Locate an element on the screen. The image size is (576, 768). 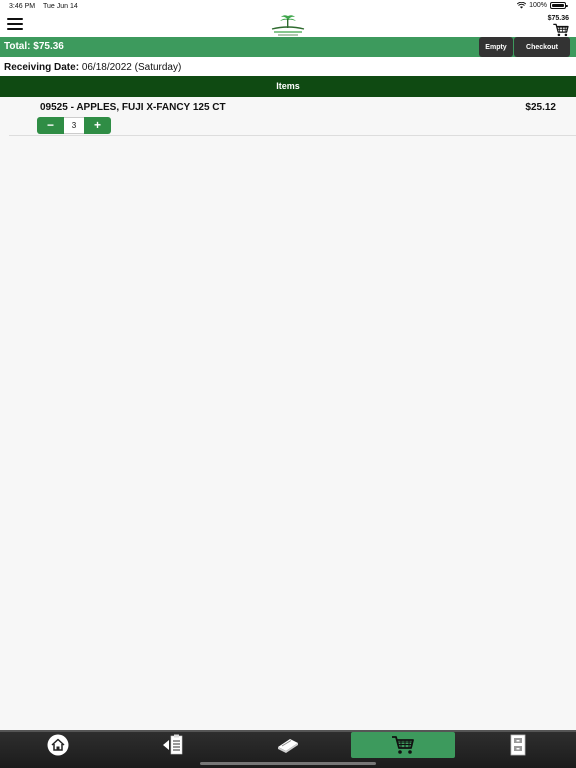
catalog-icon is located at coordinates (287, 746).